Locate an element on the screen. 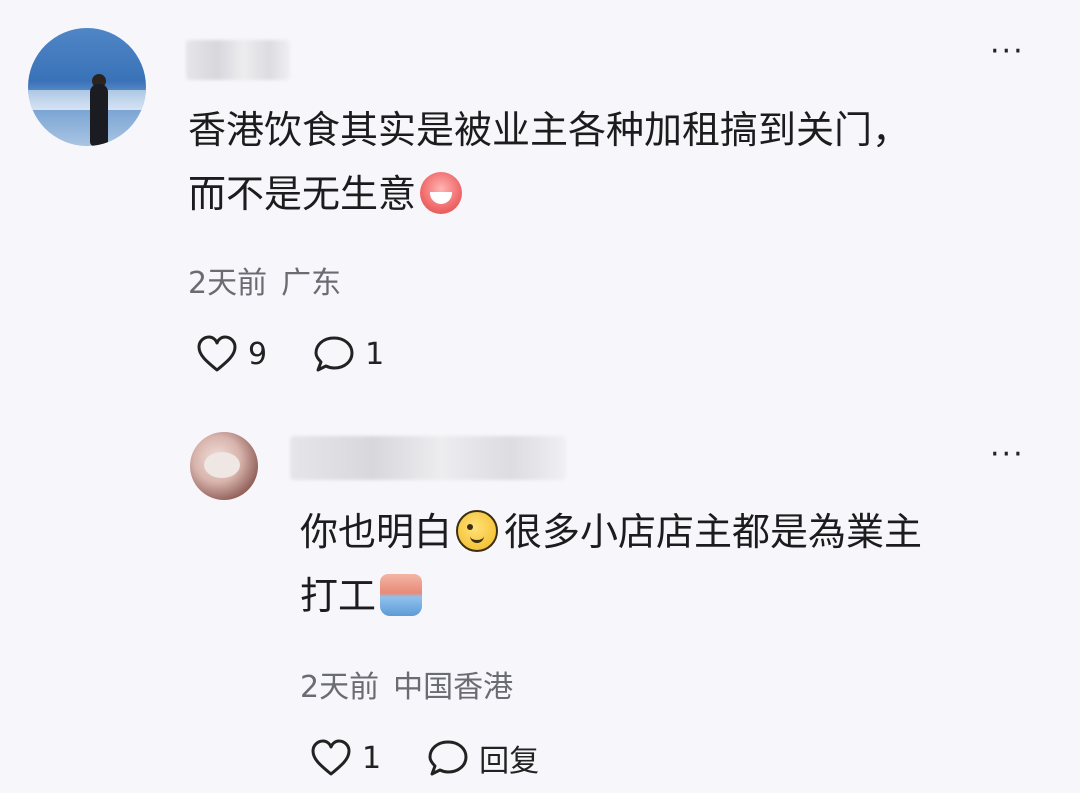 The height and width of the screenshot is (793, 1080). comment-meta: 2天前 广东 is located at coordinates (264, 280).